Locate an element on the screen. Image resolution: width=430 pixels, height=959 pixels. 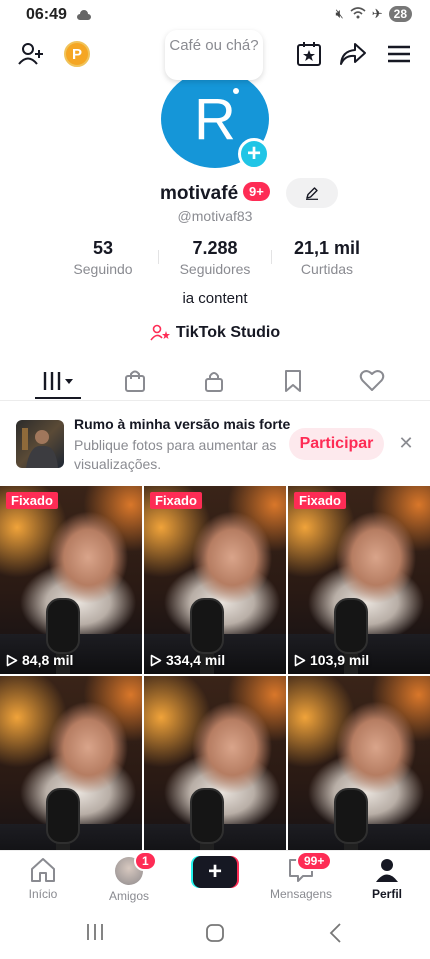
stat-following: 53 Seguindo is located at coordinates (103, 257).